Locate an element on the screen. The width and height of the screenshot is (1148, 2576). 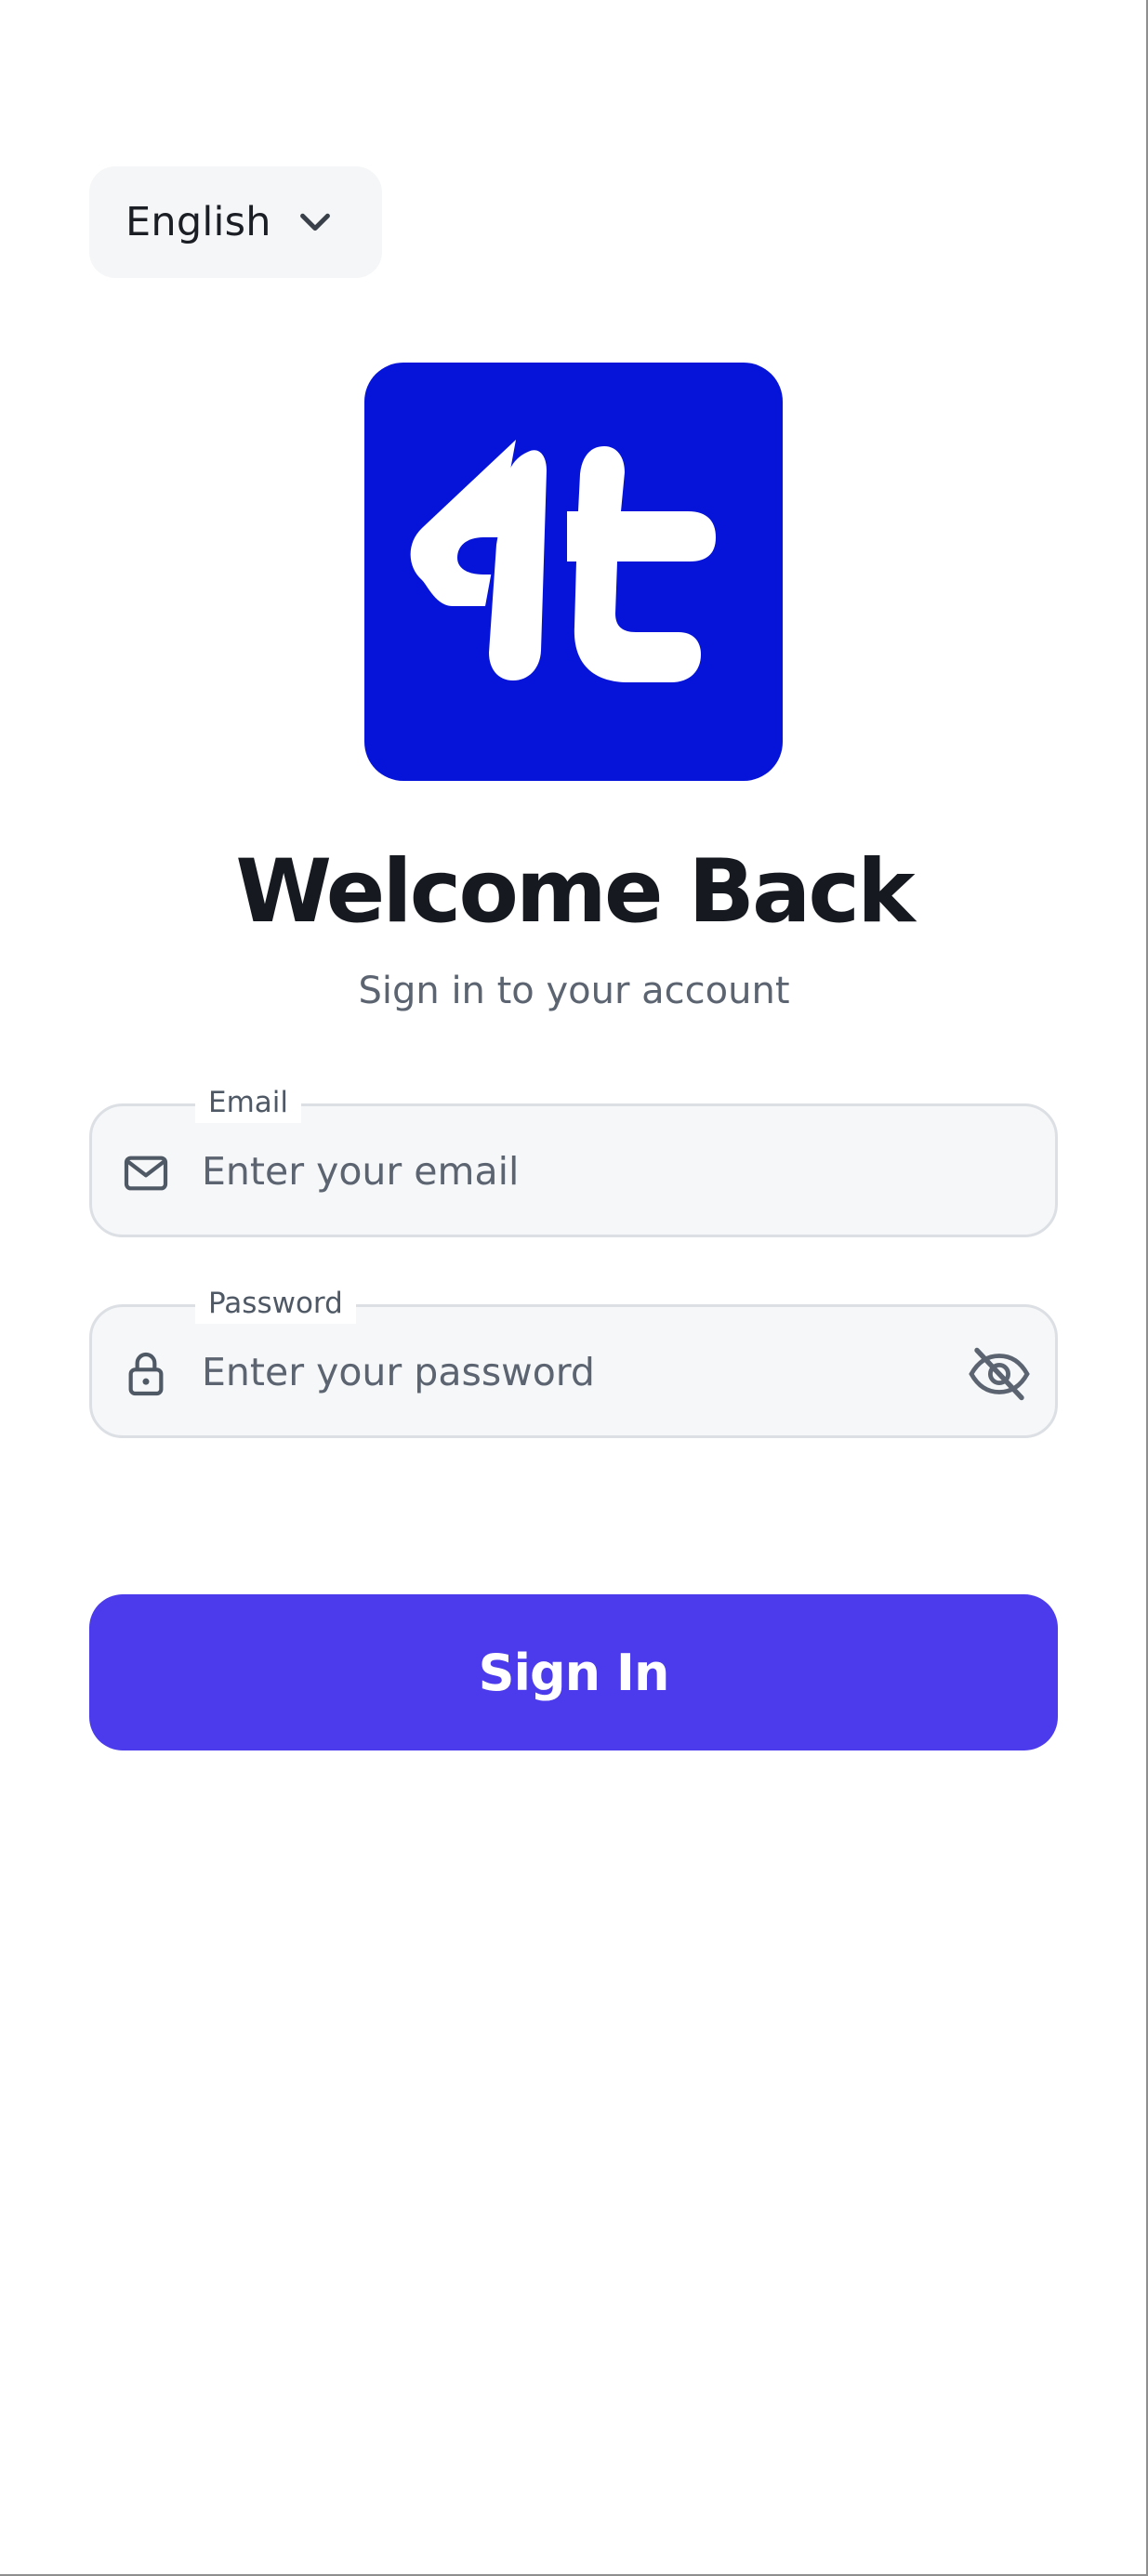
email-label: Email is located at coordinates (249, 1102).